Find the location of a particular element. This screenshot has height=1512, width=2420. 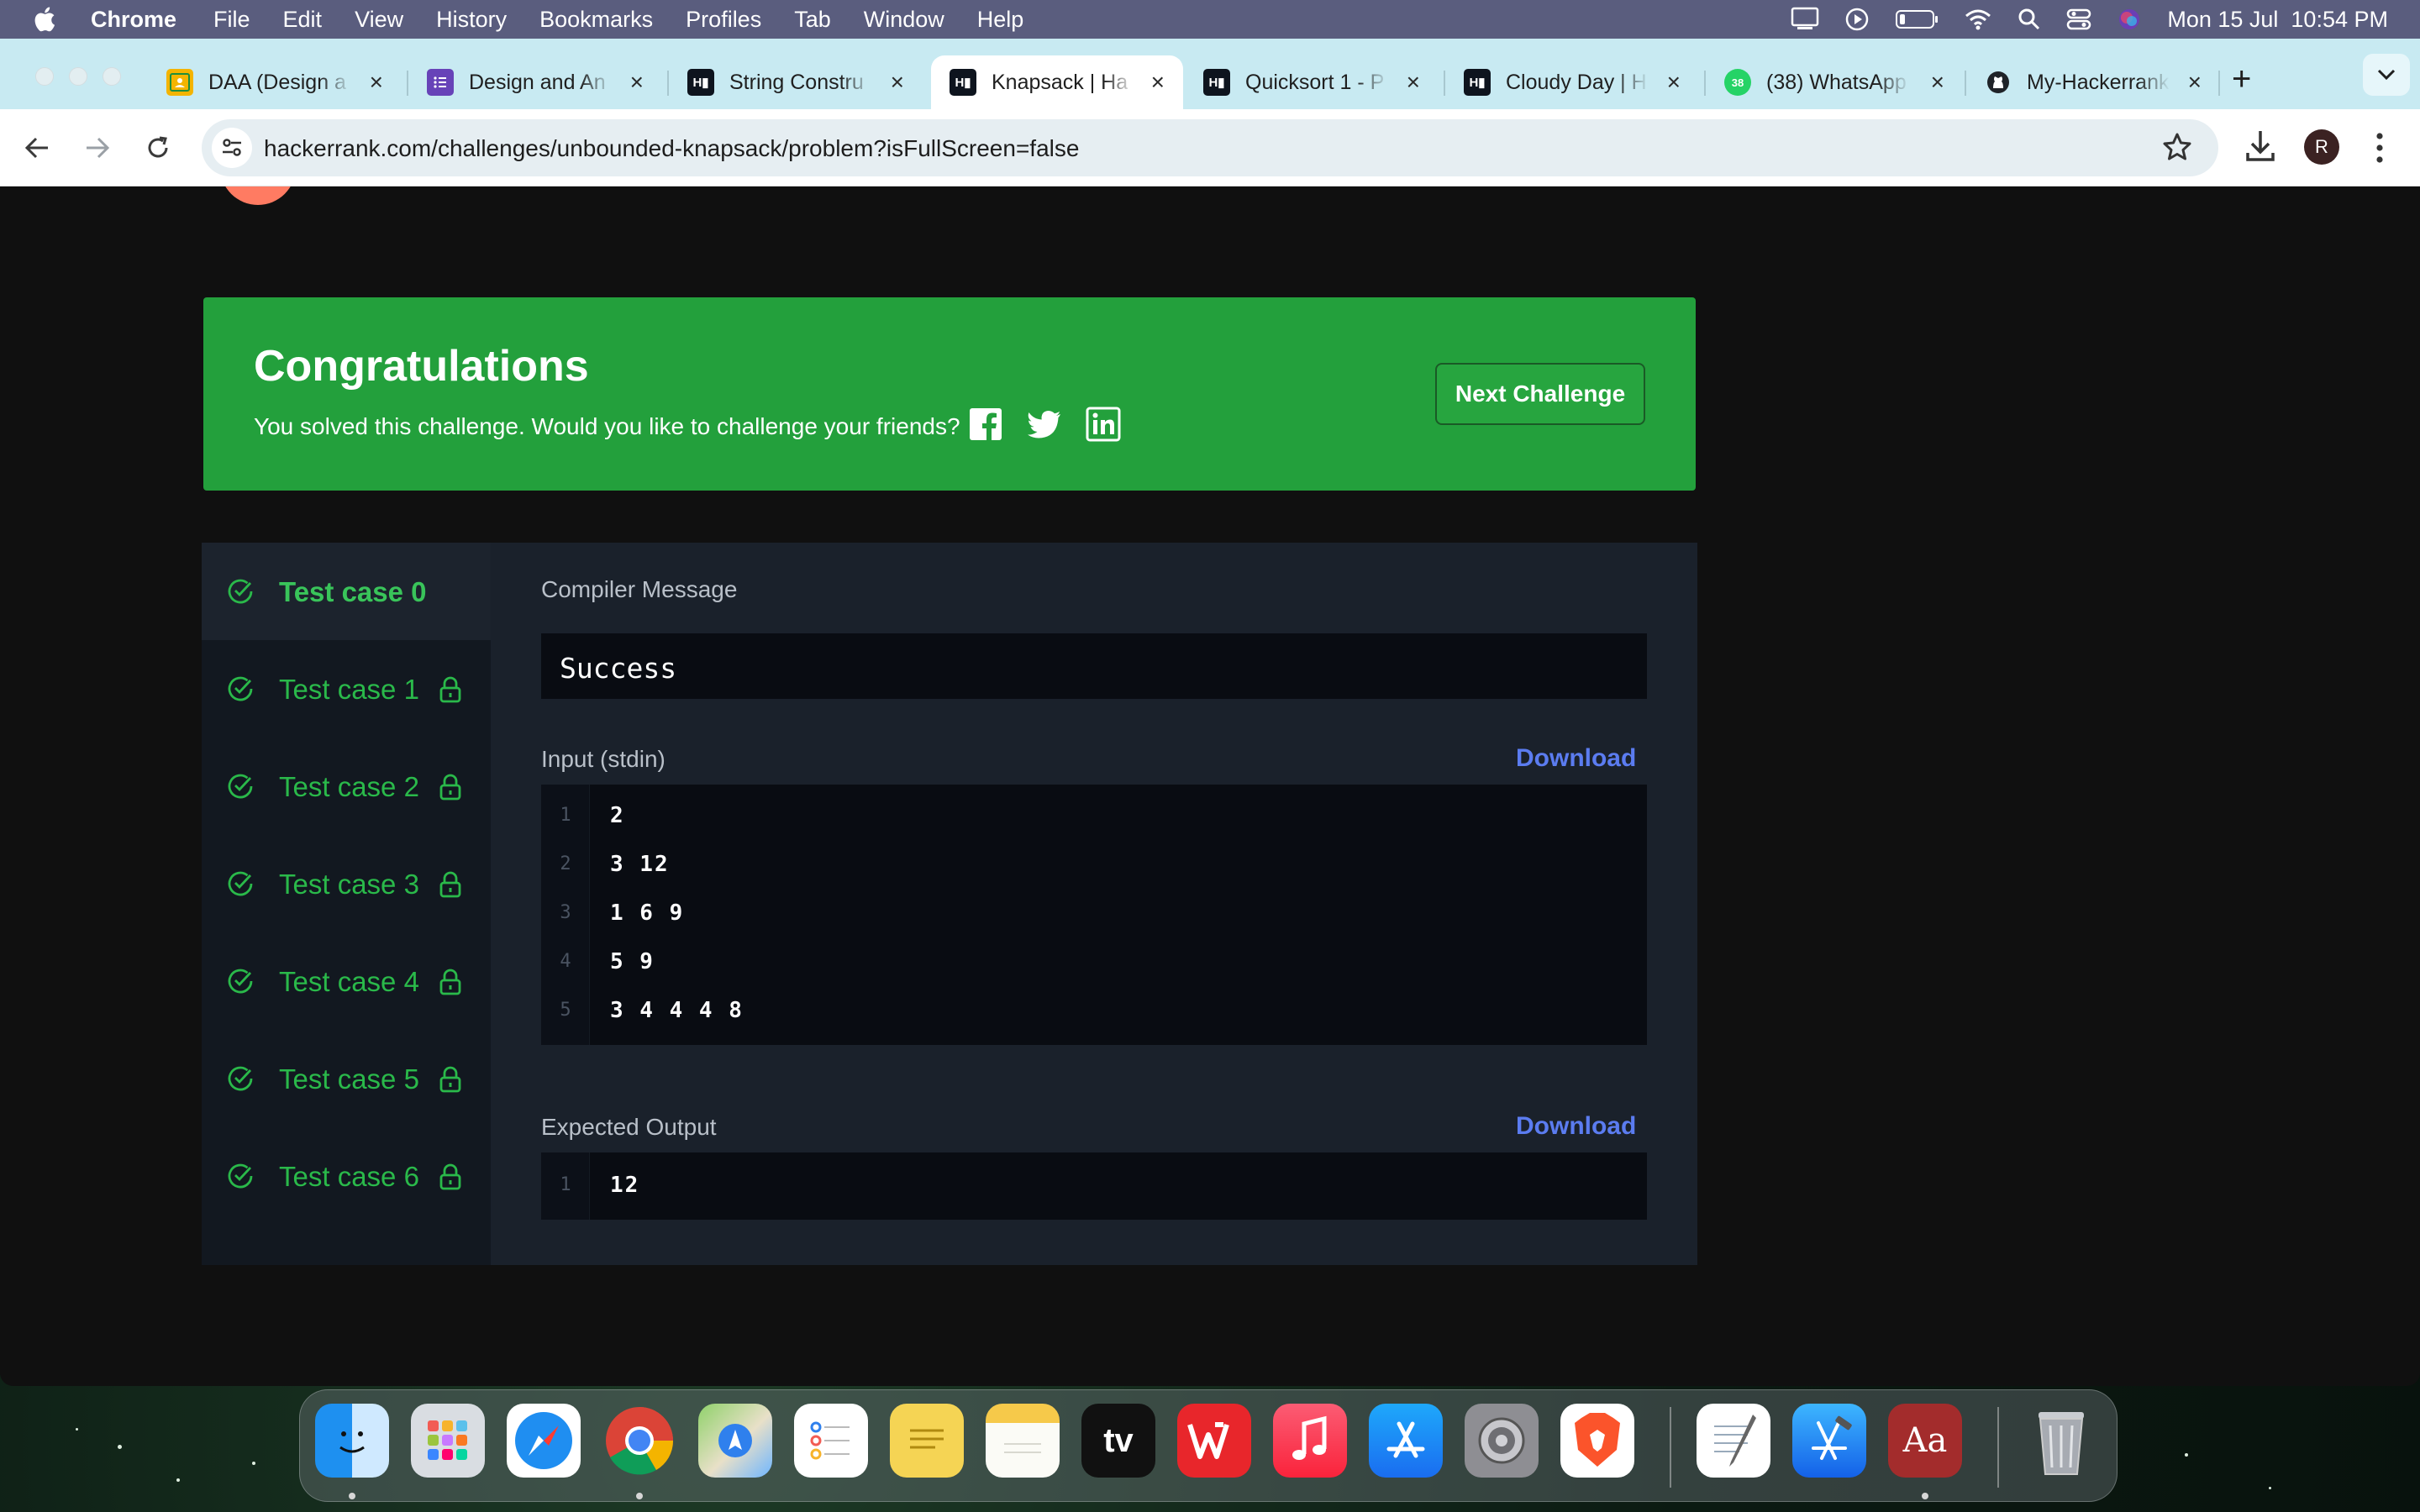

chrome-icon is located at coordinates (639, 1441).